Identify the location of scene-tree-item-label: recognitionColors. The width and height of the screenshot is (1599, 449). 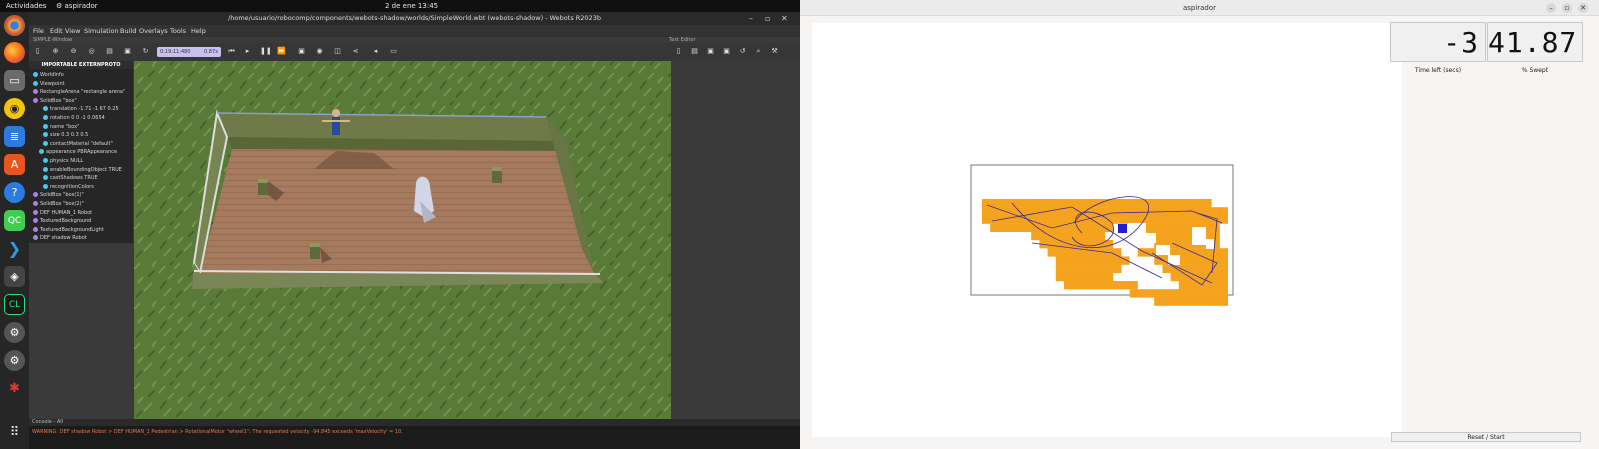
(72, 186).